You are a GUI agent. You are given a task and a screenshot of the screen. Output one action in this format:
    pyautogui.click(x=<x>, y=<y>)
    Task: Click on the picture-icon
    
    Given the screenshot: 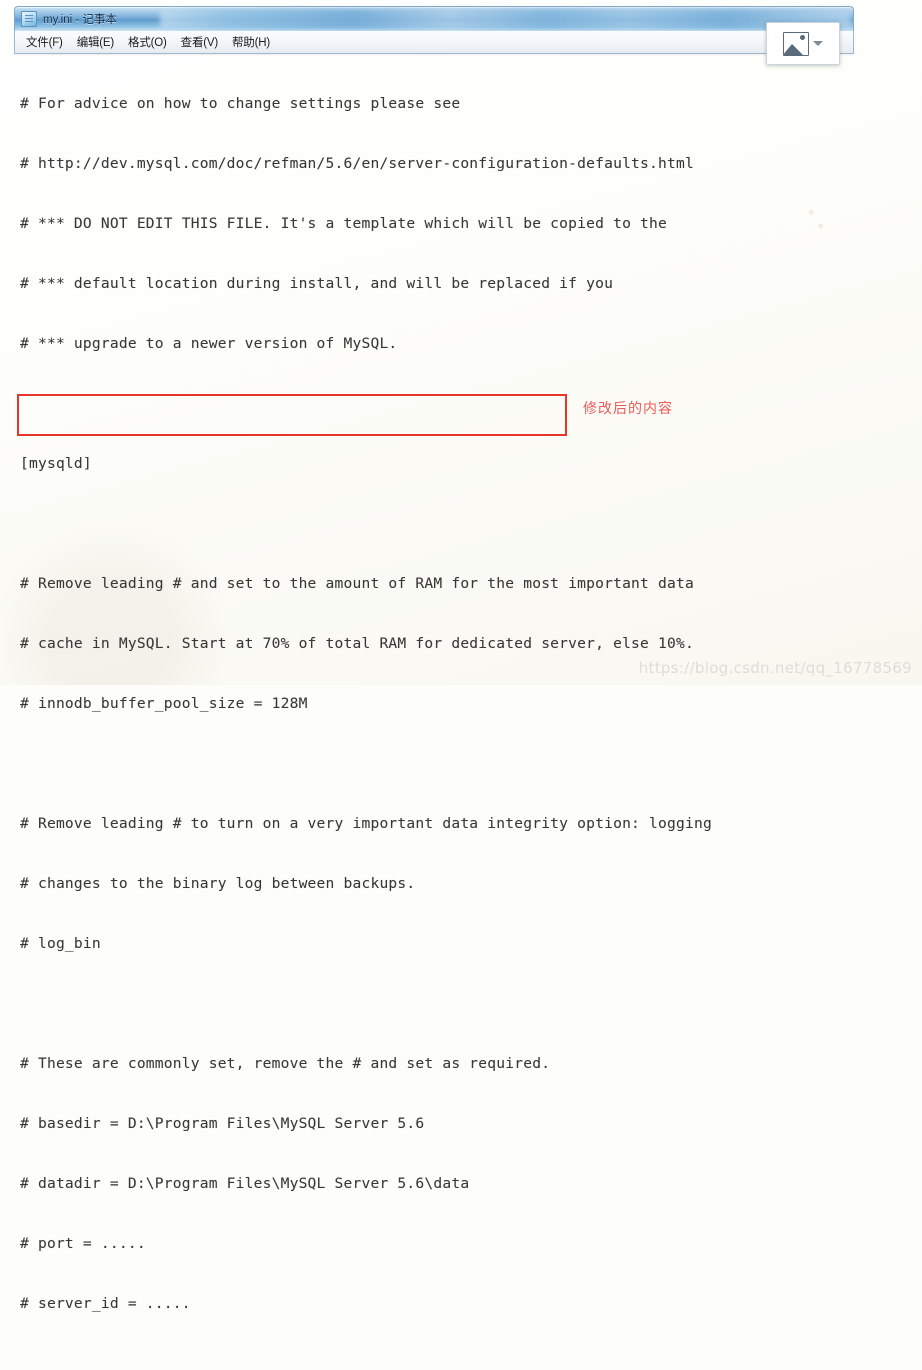 What is the action you would take?
    pyautogui.click(x=796, y=43)
    